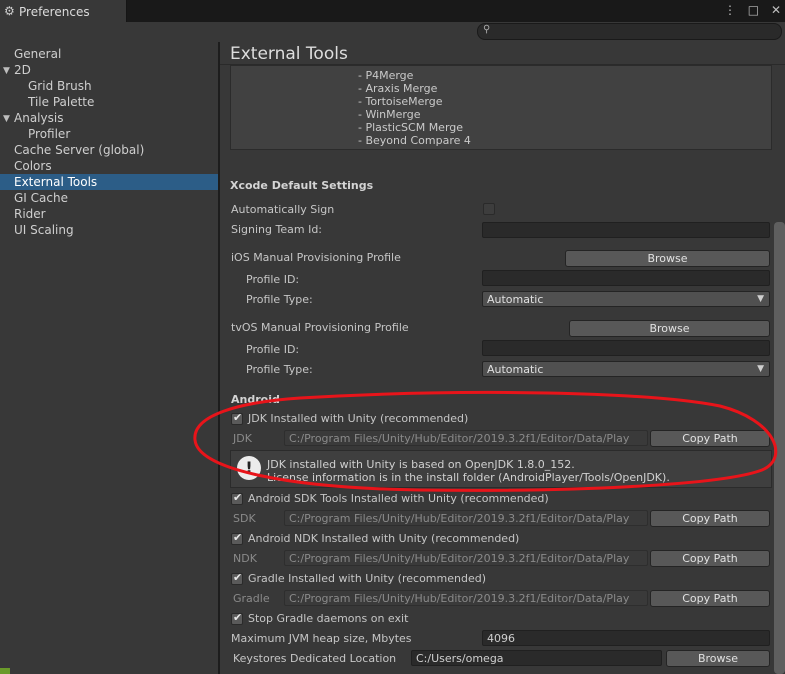 Image resolution: width=785 pixels, height=674 pixels. Describe the element at coordinates (489, 209) in the screenshot. I see `auto-sign-checkbox` at that location.